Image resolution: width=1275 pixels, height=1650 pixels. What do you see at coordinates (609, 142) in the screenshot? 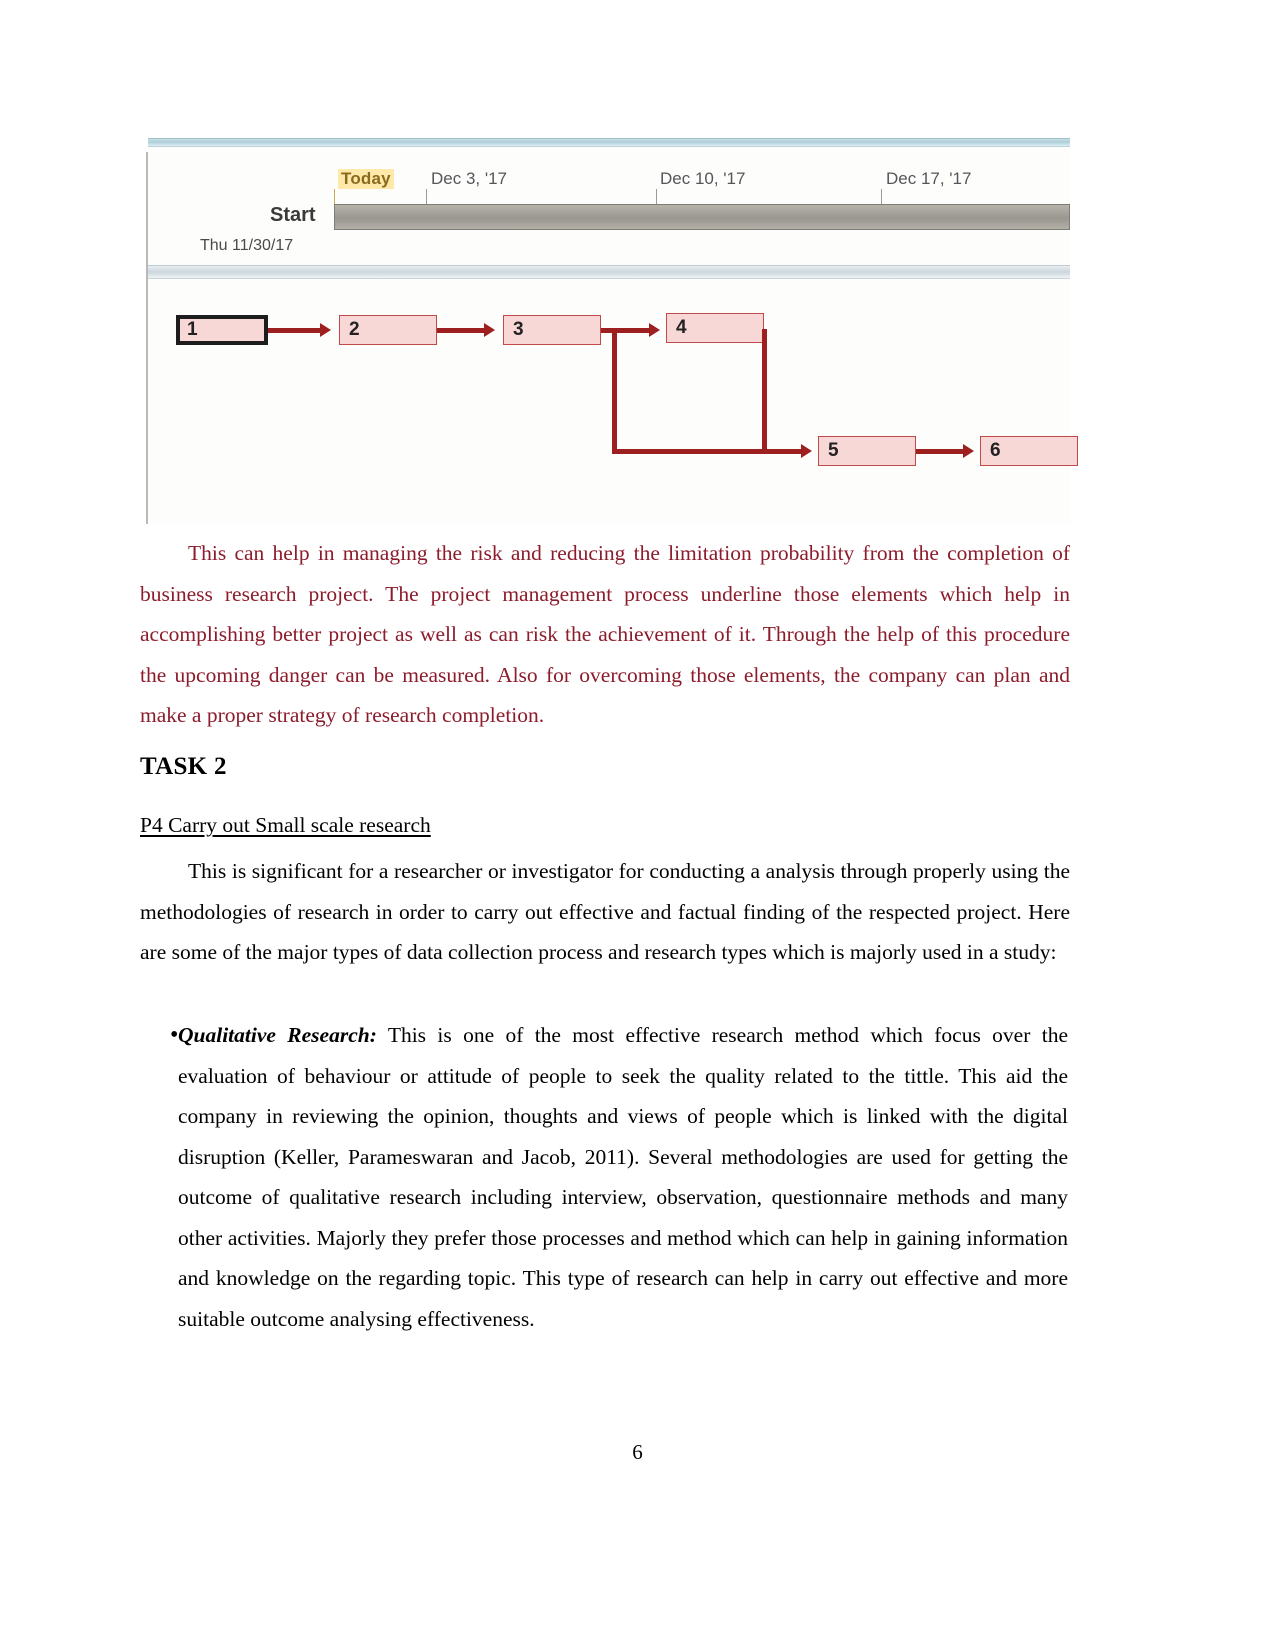
I see `timeline-header-band` at bounding box center [609, 142].